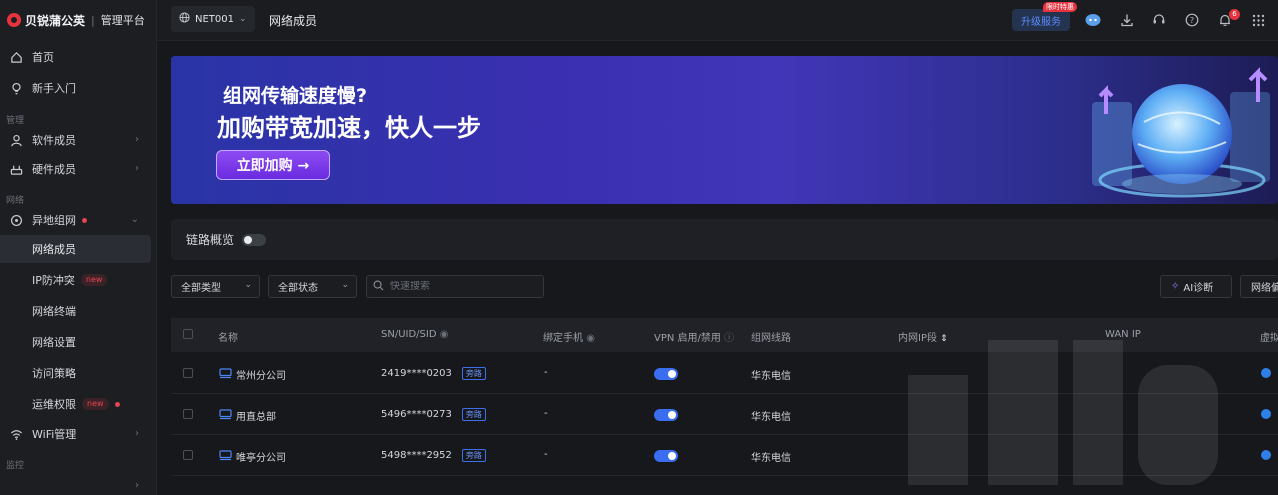 This screenshot has height=495, width=1278. What do you see at coordinates (75, 311) in the screenshot?
I see `sidebar-item-network-terminals: 网络终端` at bounding box center [75, 311].